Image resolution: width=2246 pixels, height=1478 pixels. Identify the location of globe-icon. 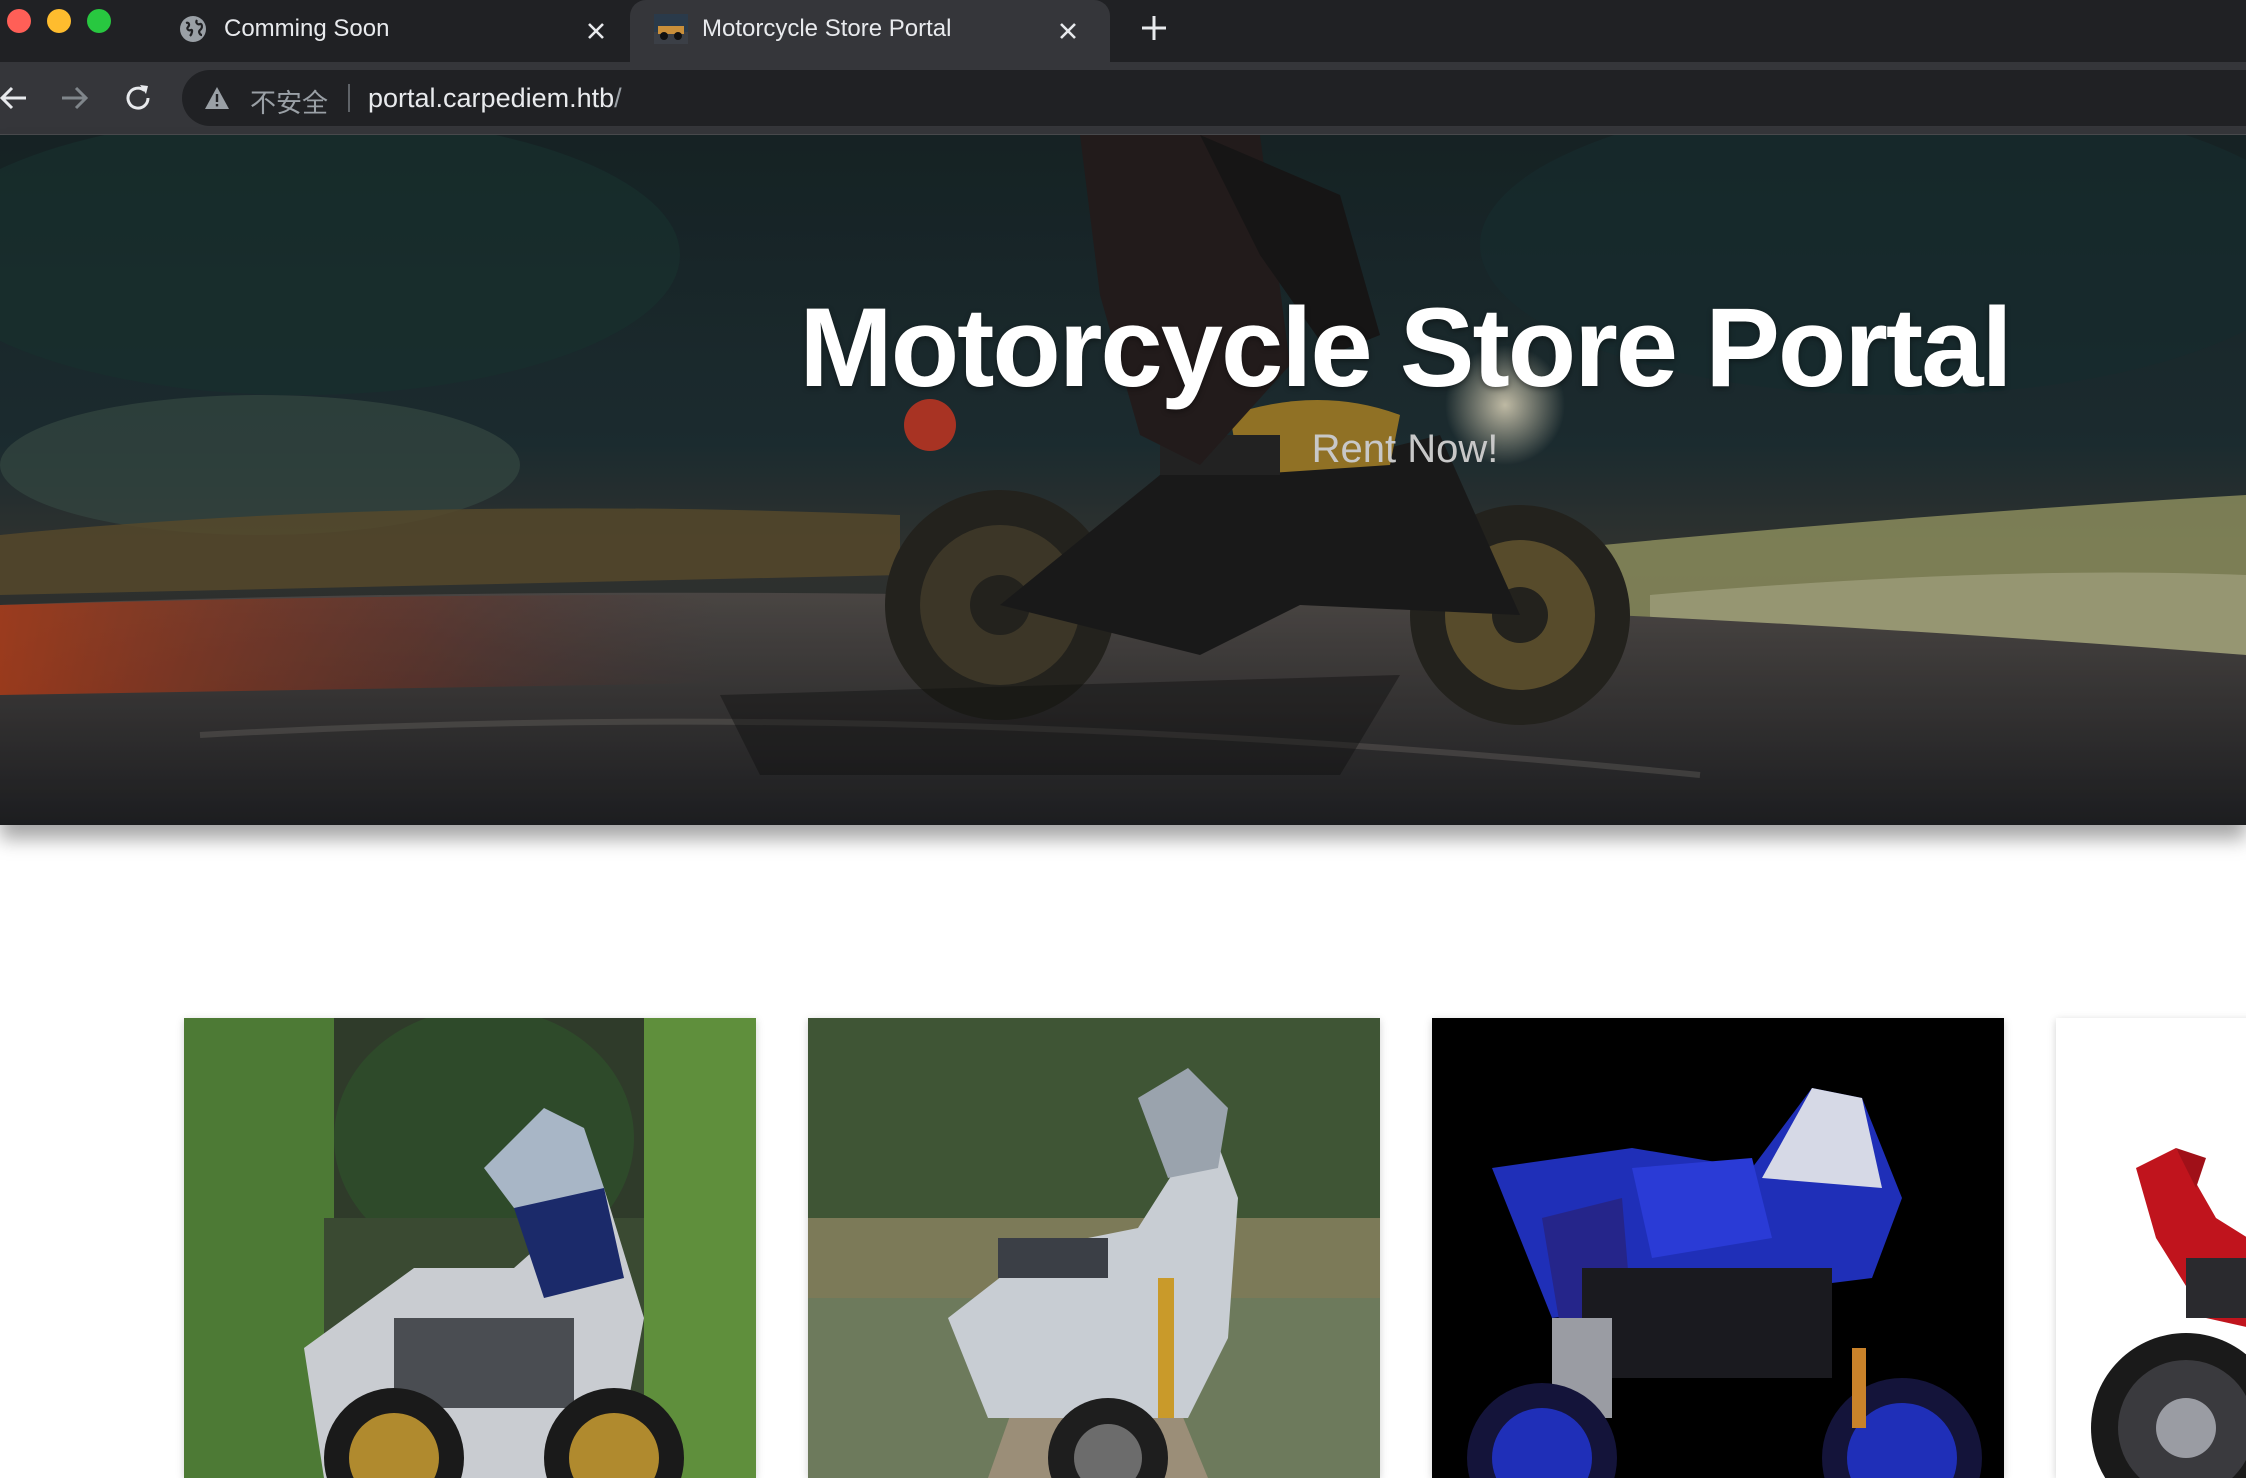
(193, 29).